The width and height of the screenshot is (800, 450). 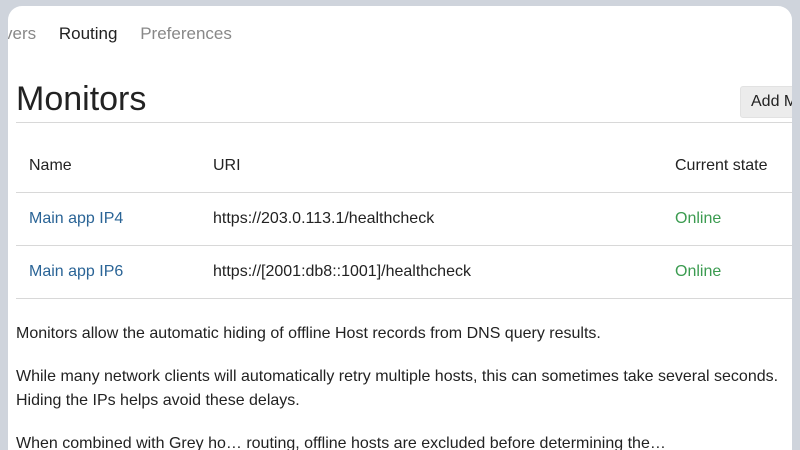 What do you see at coordinates (50, 165) in the screenshot?
I see `header-name: Name` at bounding box center [50, 165].